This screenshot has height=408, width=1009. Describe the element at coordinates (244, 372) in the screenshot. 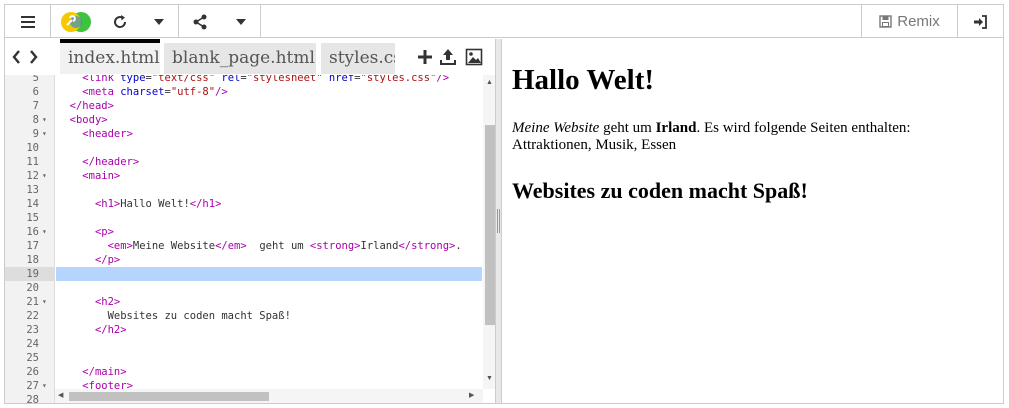

I see `code-line: 26 </main>` at that location.